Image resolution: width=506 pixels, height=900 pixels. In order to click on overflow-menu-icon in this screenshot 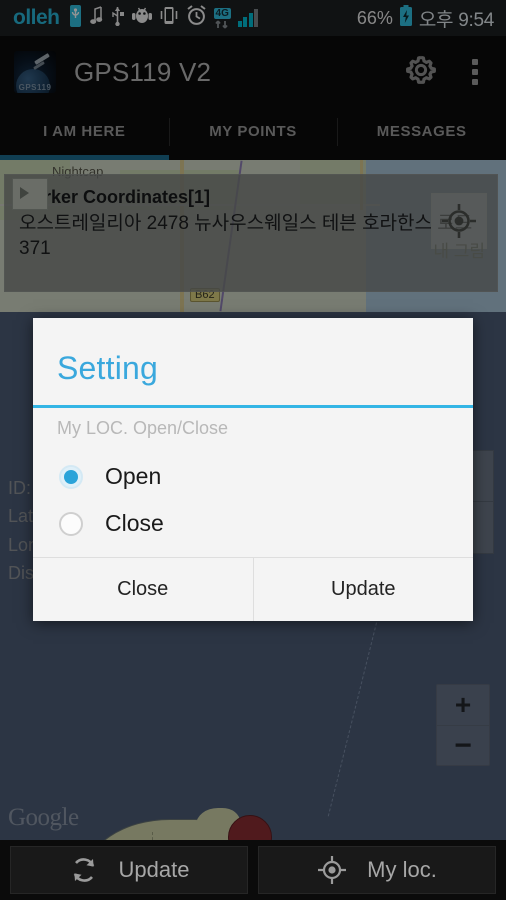, I will do `click(475, 72)`.